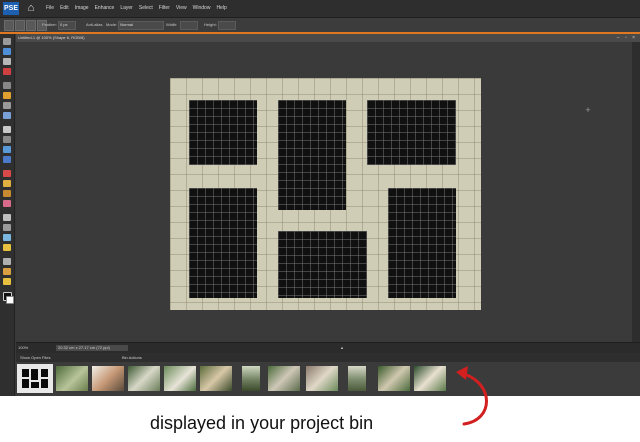  Describe the element at coordinates (23, 348) in the screenshot. I see `zoom-level: 100%` at that location.